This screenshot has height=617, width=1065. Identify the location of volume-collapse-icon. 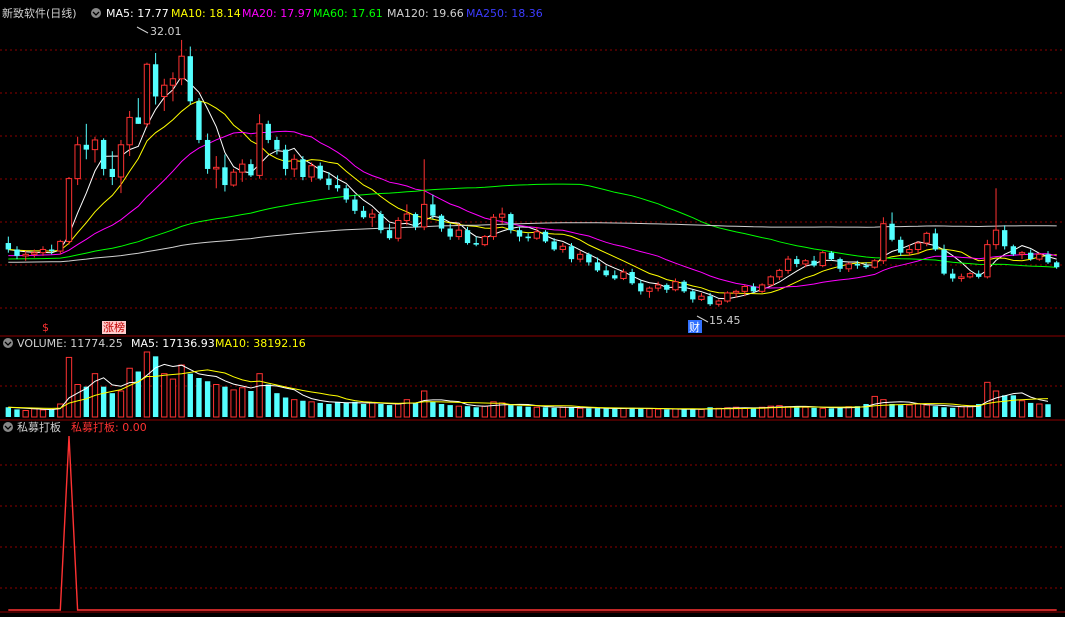
(8, 343).